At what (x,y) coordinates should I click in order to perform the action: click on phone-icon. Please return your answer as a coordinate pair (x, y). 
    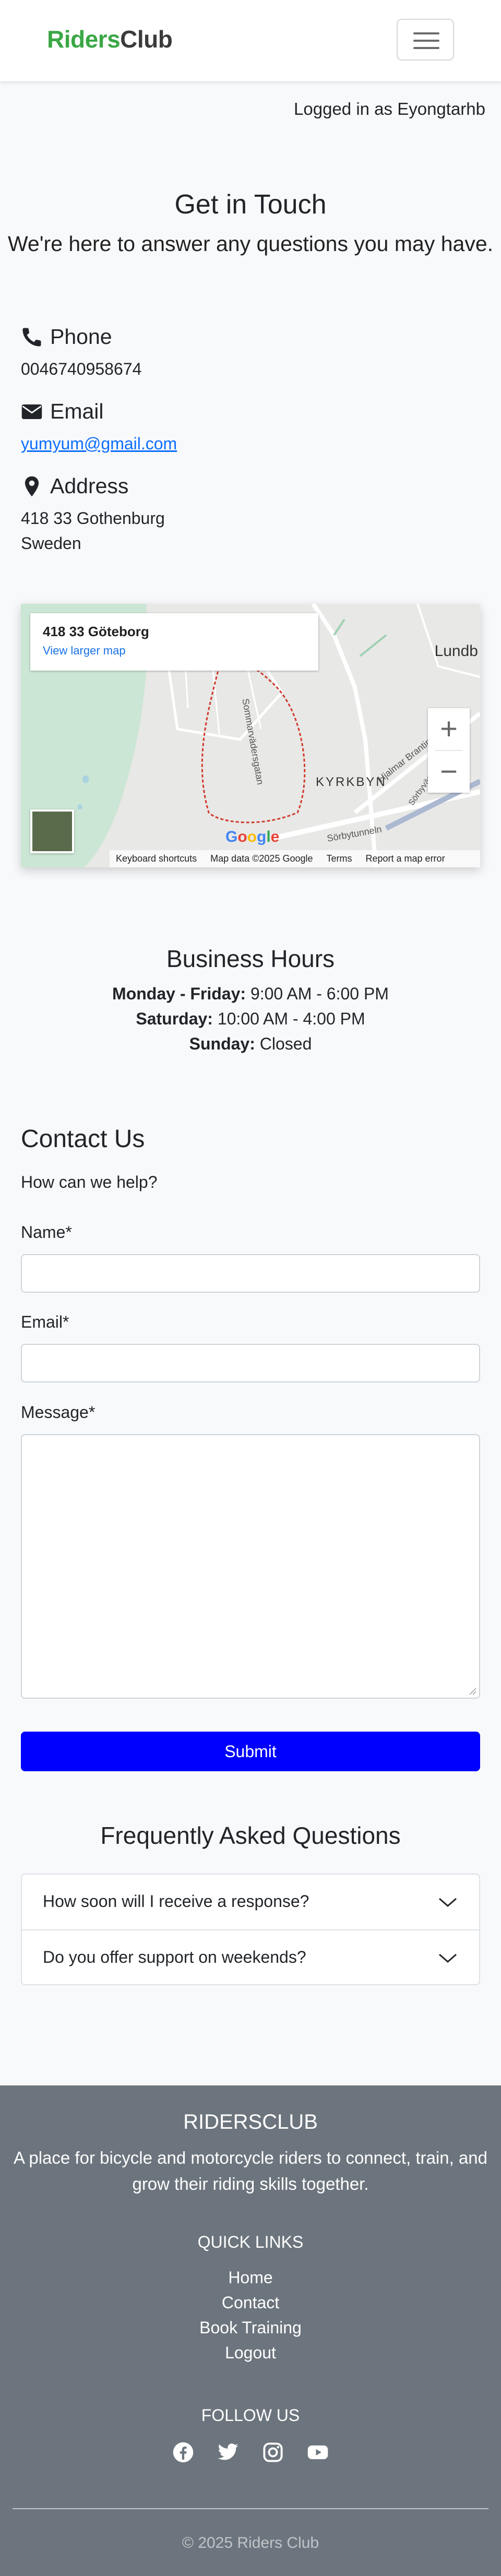
    Looking at the image, I should click on (32, 337).